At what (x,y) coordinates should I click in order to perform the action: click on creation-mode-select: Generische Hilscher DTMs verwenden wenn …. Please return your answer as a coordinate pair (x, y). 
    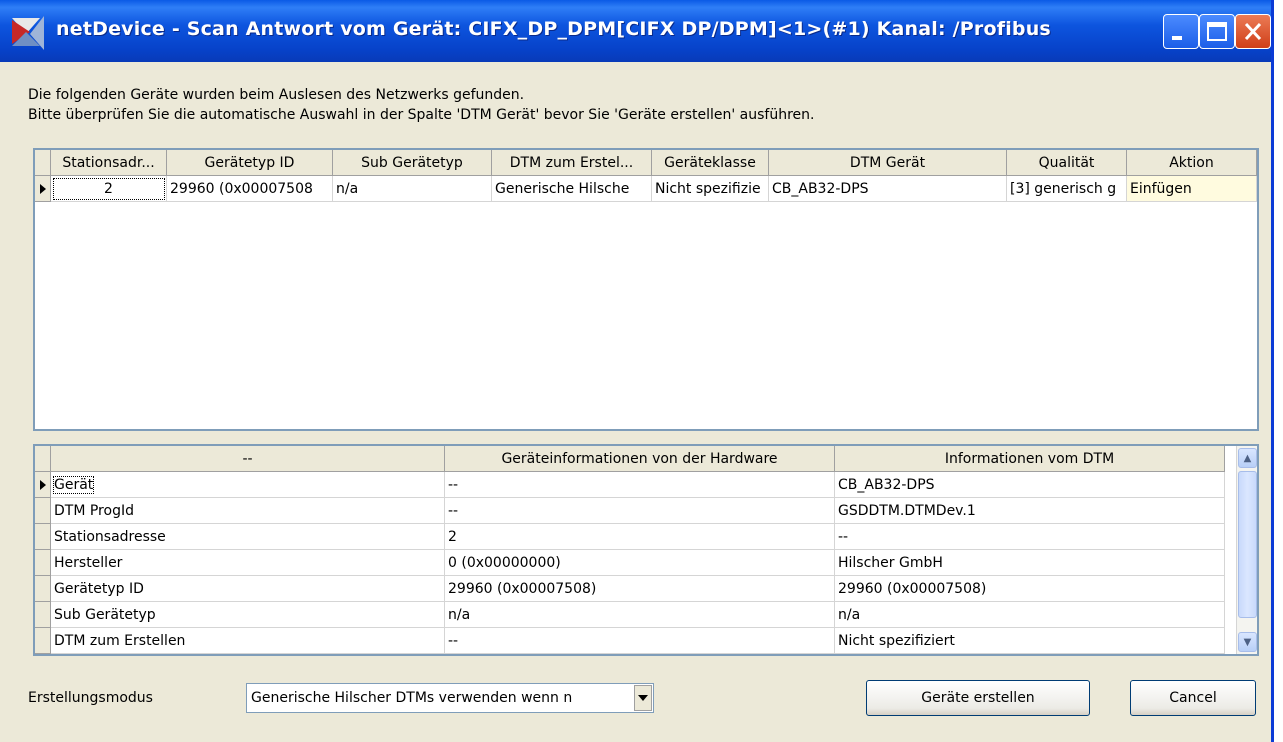
    Looking at the image, I should click on (450, 698).